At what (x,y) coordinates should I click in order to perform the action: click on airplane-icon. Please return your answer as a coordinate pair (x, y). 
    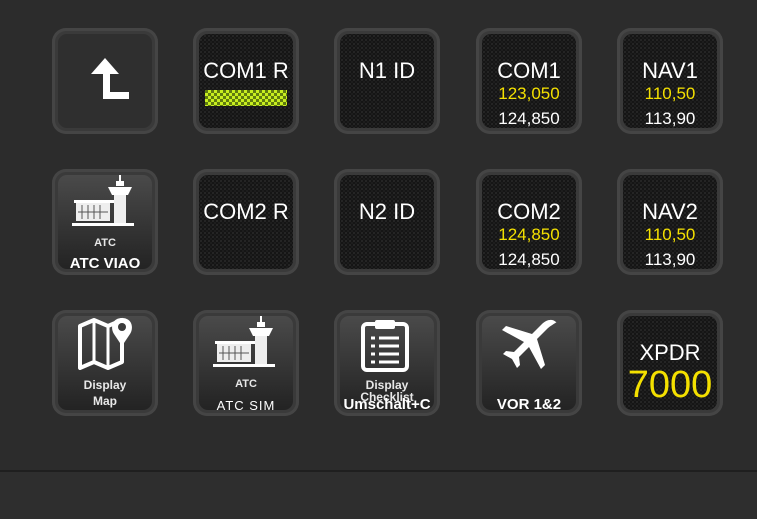
    Looking at the image, I should click on (529, 344).